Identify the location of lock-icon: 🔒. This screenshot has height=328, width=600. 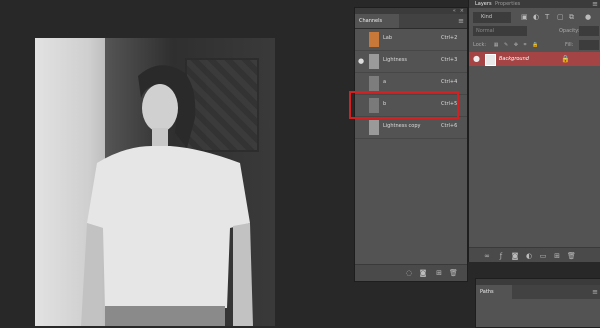
(565, 59).